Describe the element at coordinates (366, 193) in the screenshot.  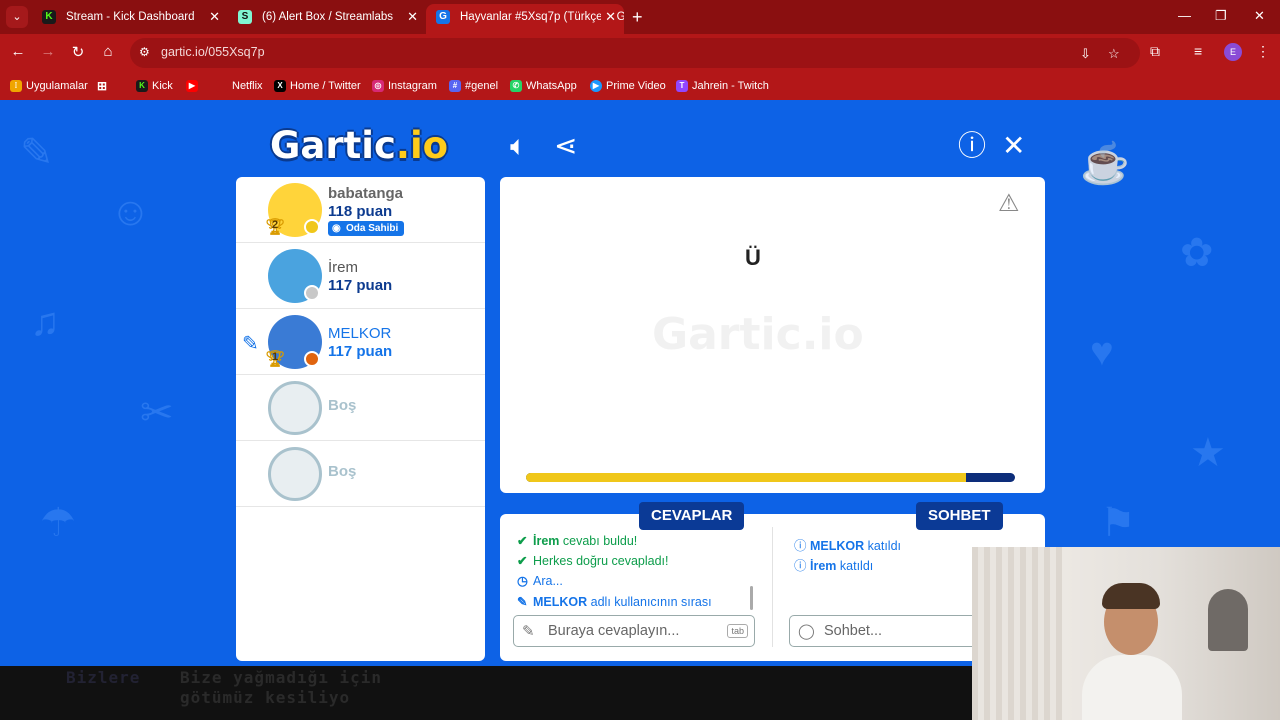
I see `player-name: babatanga` at that location.